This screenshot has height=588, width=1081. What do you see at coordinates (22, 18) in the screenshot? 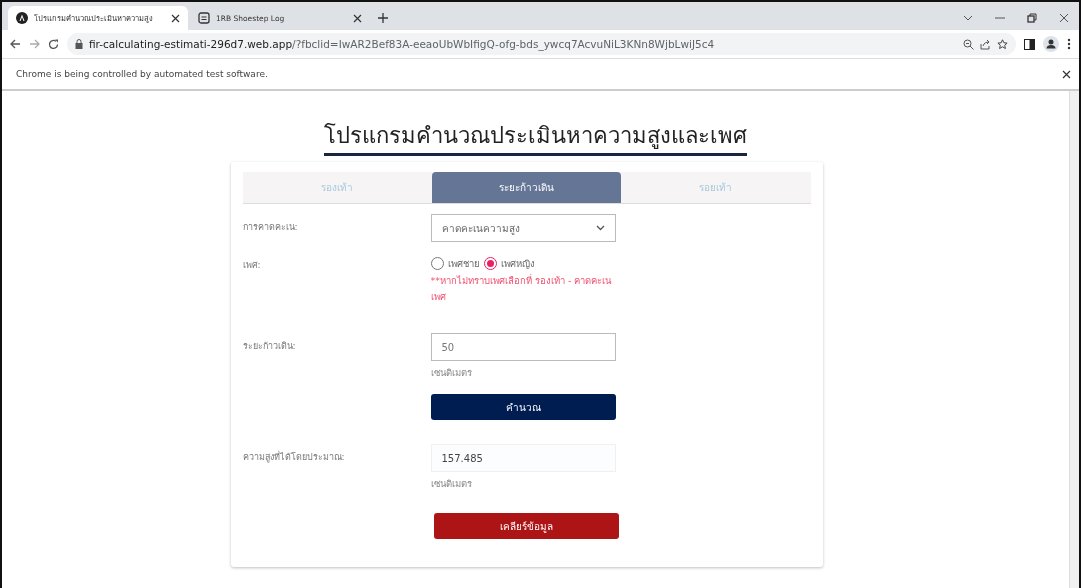
I see `app-logo-icon` at bounding box center [22, 18].